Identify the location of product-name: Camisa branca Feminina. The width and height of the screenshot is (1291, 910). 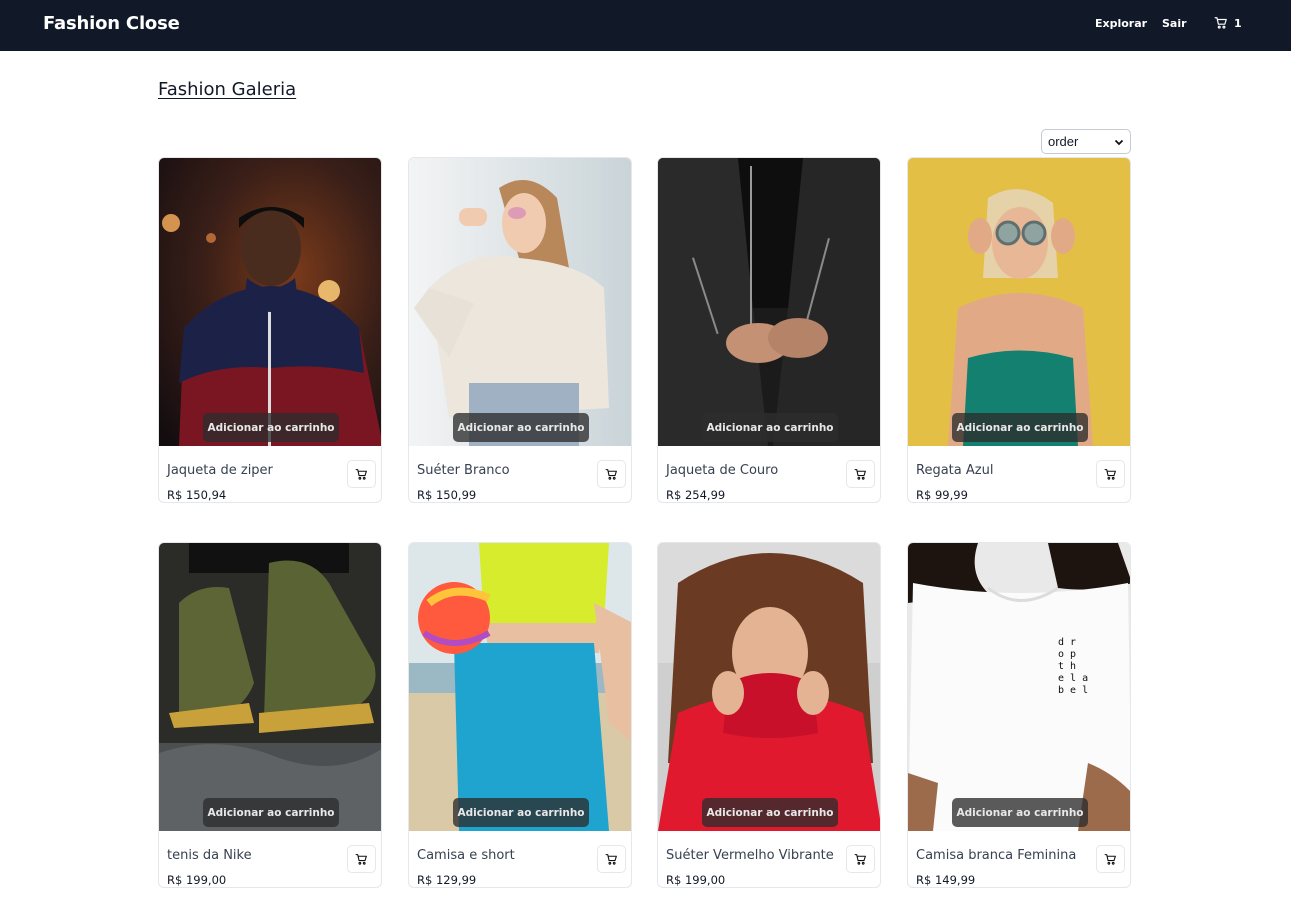
(996, 855).